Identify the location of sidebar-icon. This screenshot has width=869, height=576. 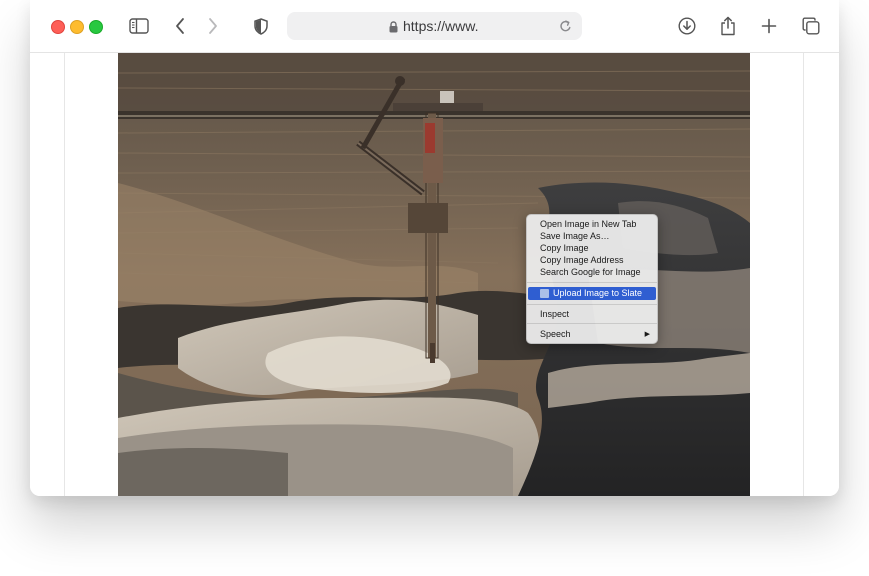
(139, 26).